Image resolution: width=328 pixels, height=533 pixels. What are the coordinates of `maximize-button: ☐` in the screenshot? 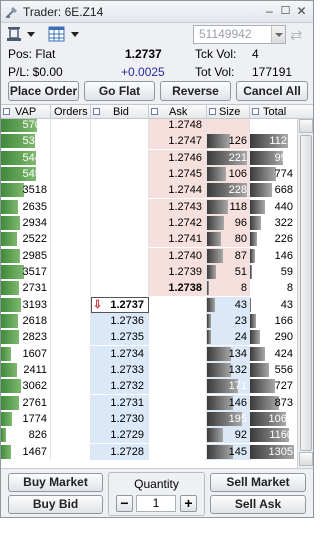 It's located at (285, 11).